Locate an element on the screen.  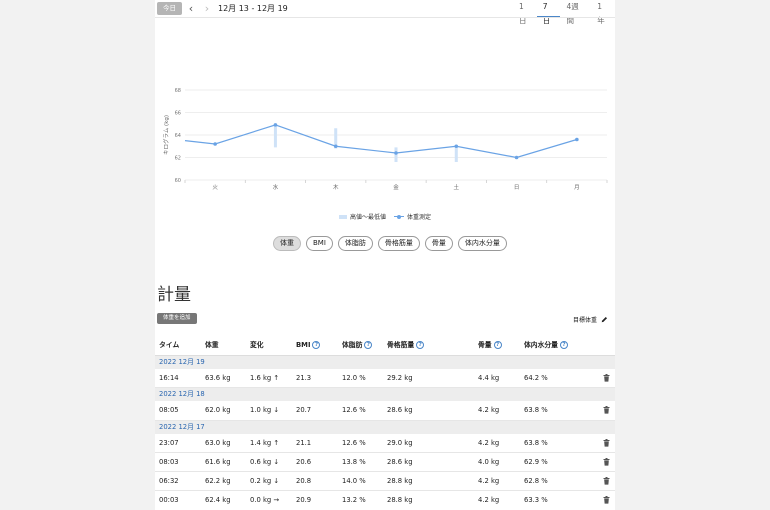
header-bmi: BMI? is located at coordinates (308, 345).